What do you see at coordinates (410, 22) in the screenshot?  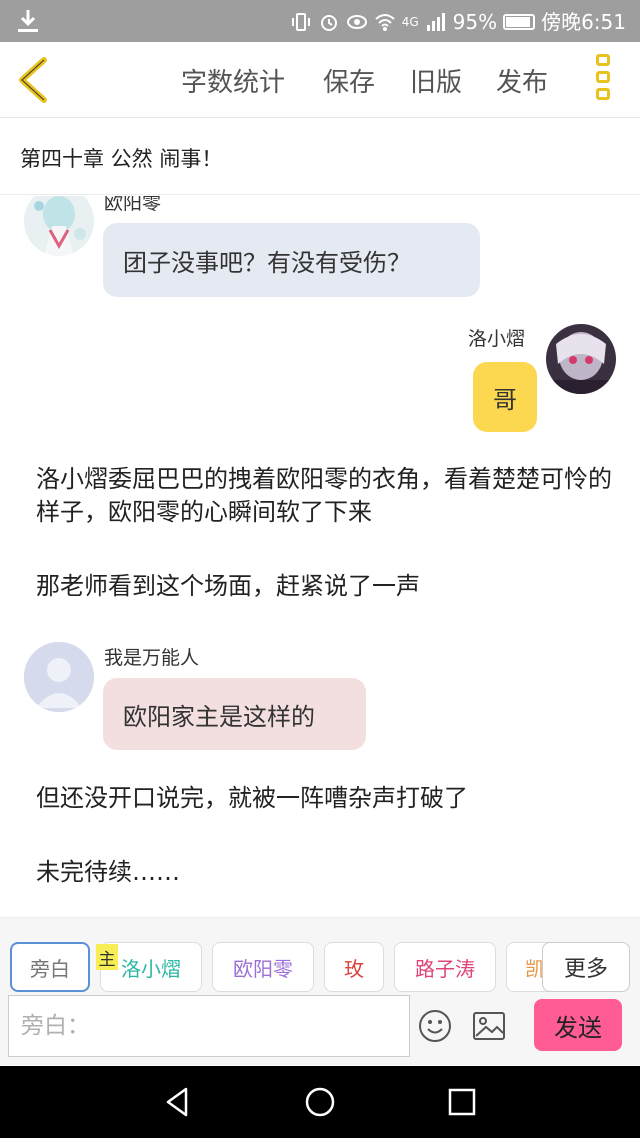 I see `network-type: 4G` at bounding box center [410, 22].